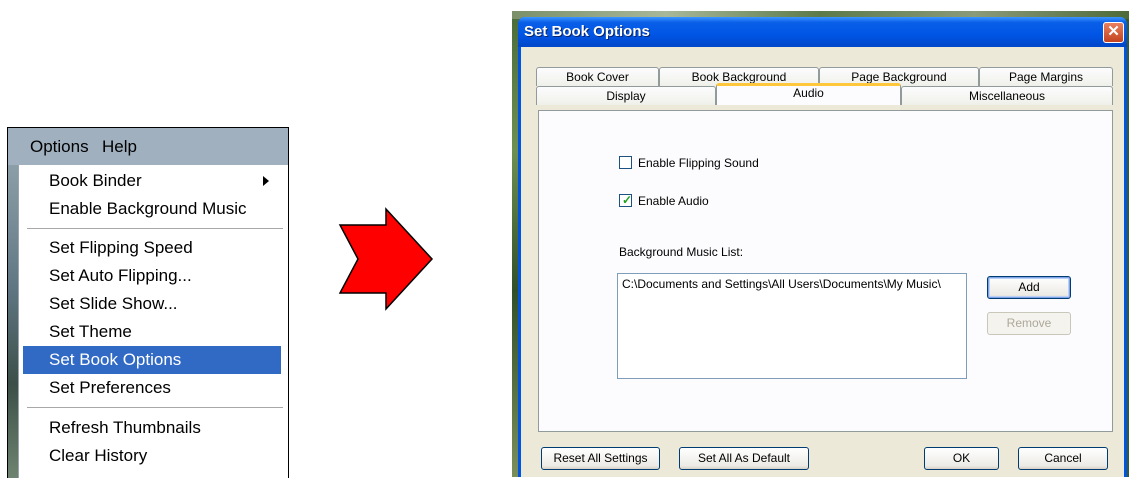  I want to click on menu-item-enable-background-music: Enable Background Music, so click(152, 209).